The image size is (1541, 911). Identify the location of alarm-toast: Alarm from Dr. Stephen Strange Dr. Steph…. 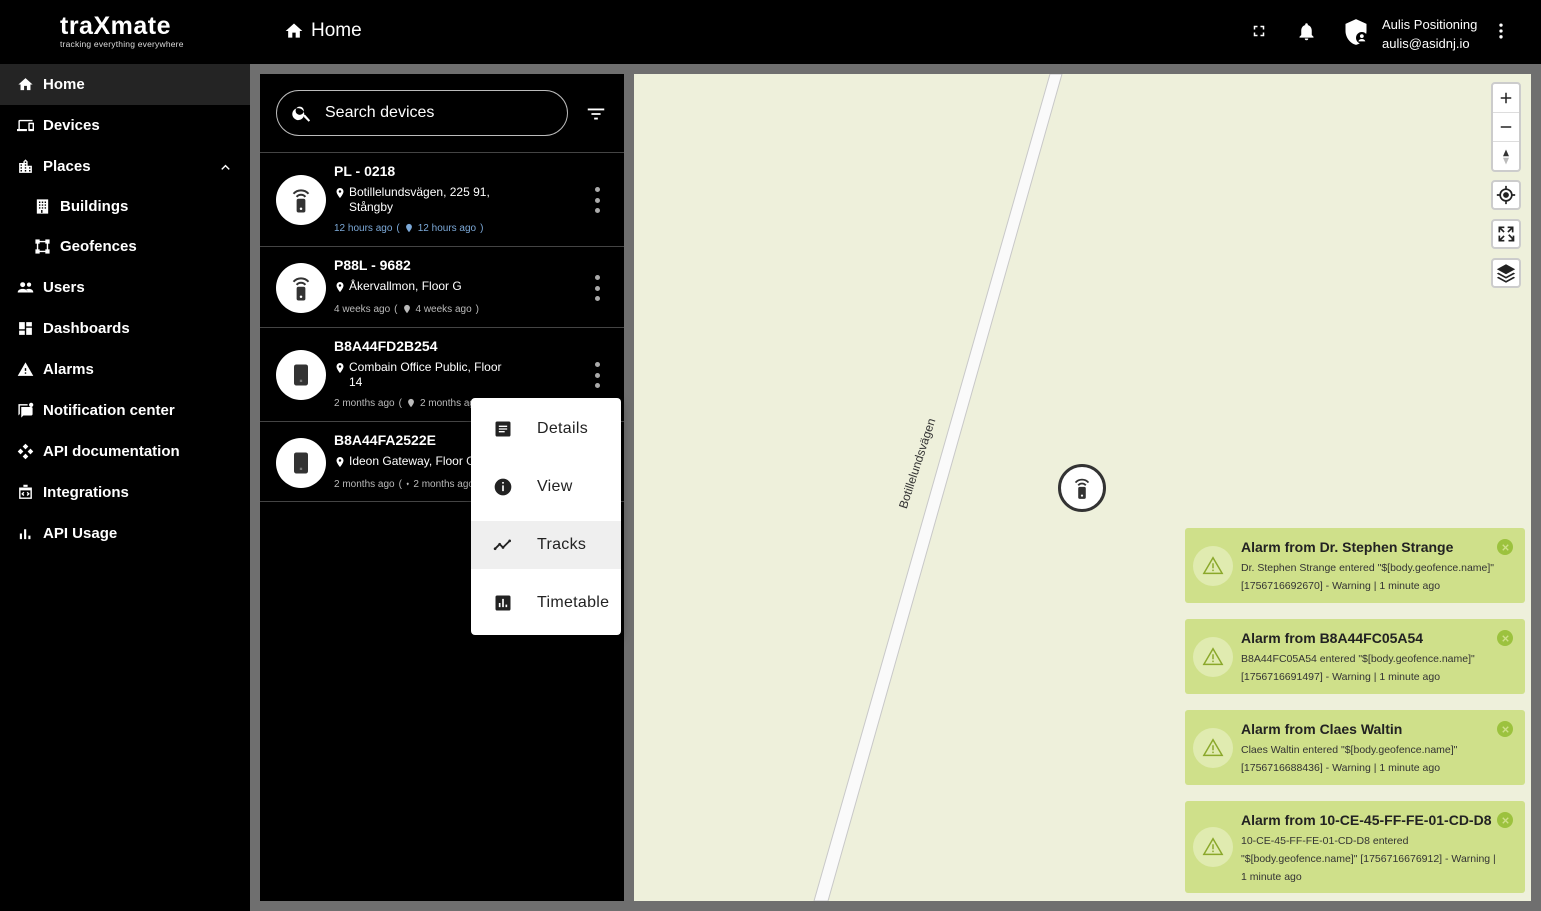
(1355, 565).